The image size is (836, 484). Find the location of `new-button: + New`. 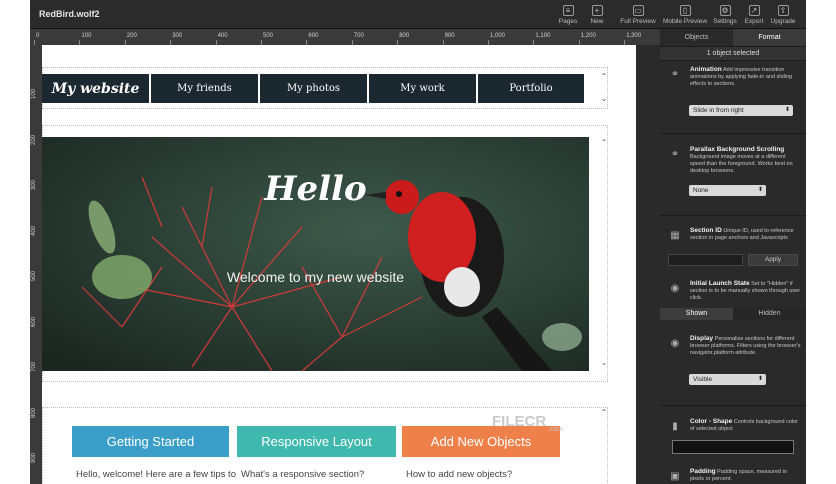

new-button: + New is located at coordinates (597, 15).